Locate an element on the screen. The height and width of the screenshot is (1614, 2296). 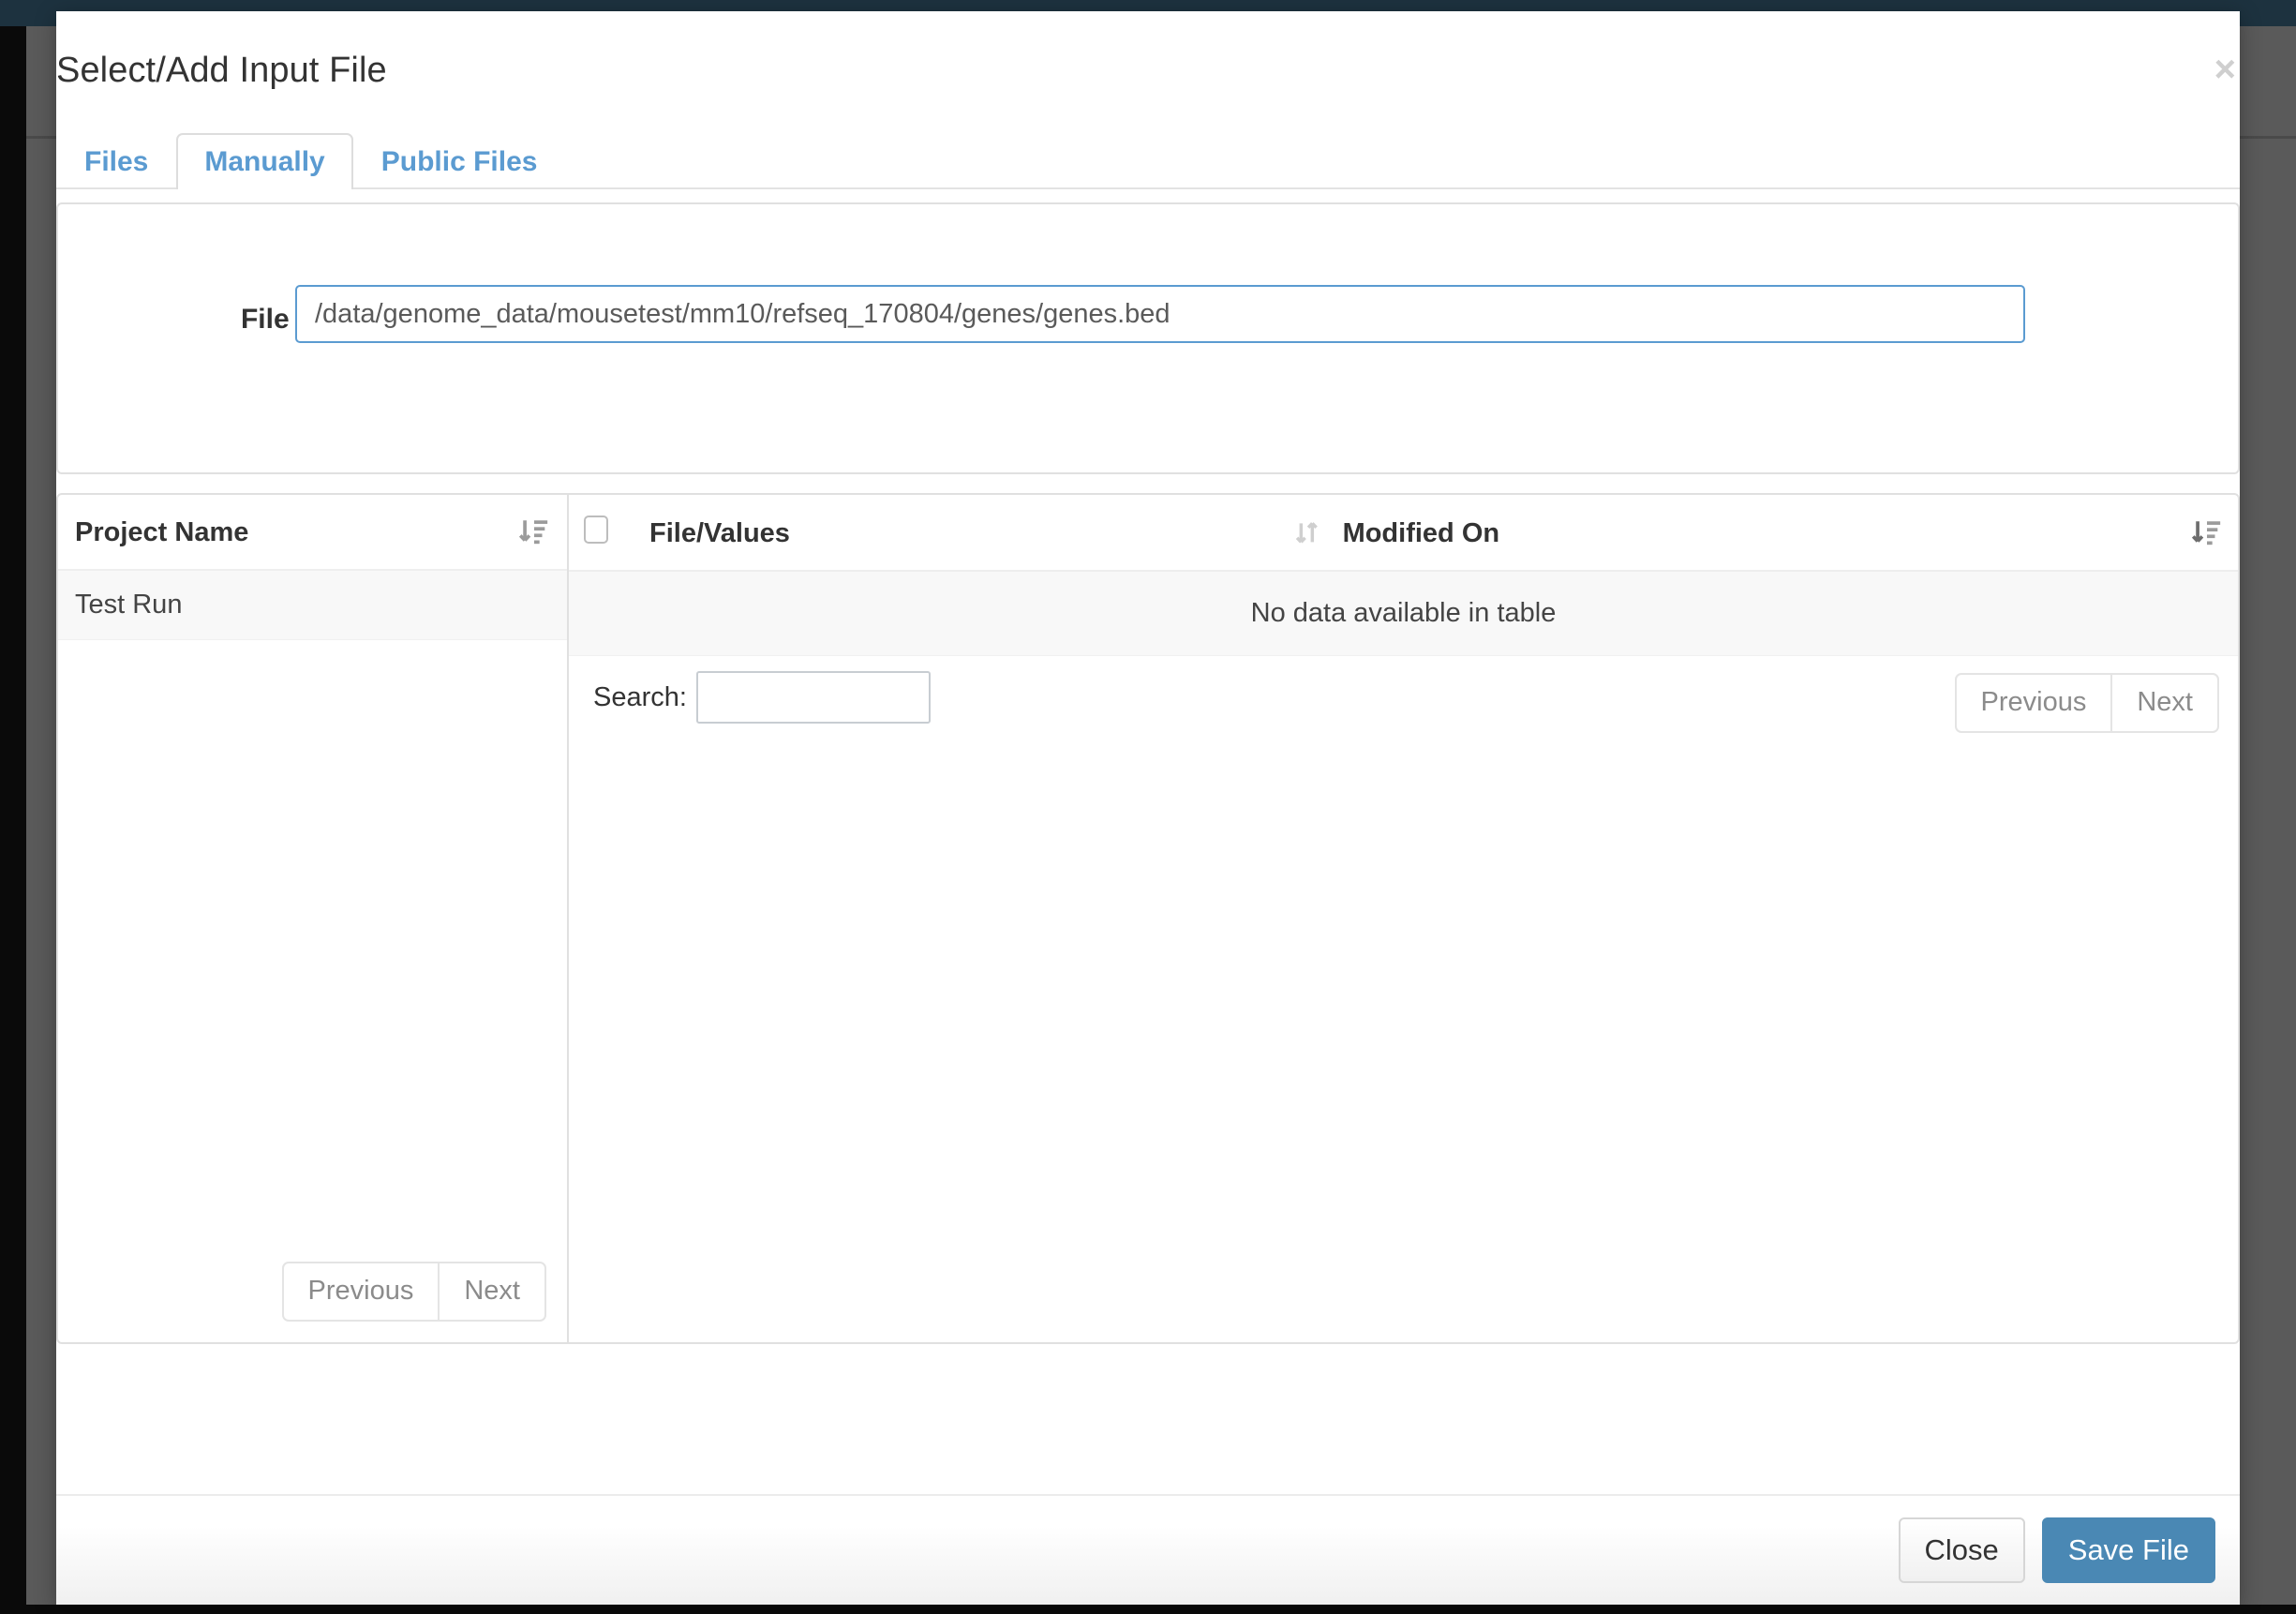
project-table: Project Name Test Run is located at coordinates (313, 567).